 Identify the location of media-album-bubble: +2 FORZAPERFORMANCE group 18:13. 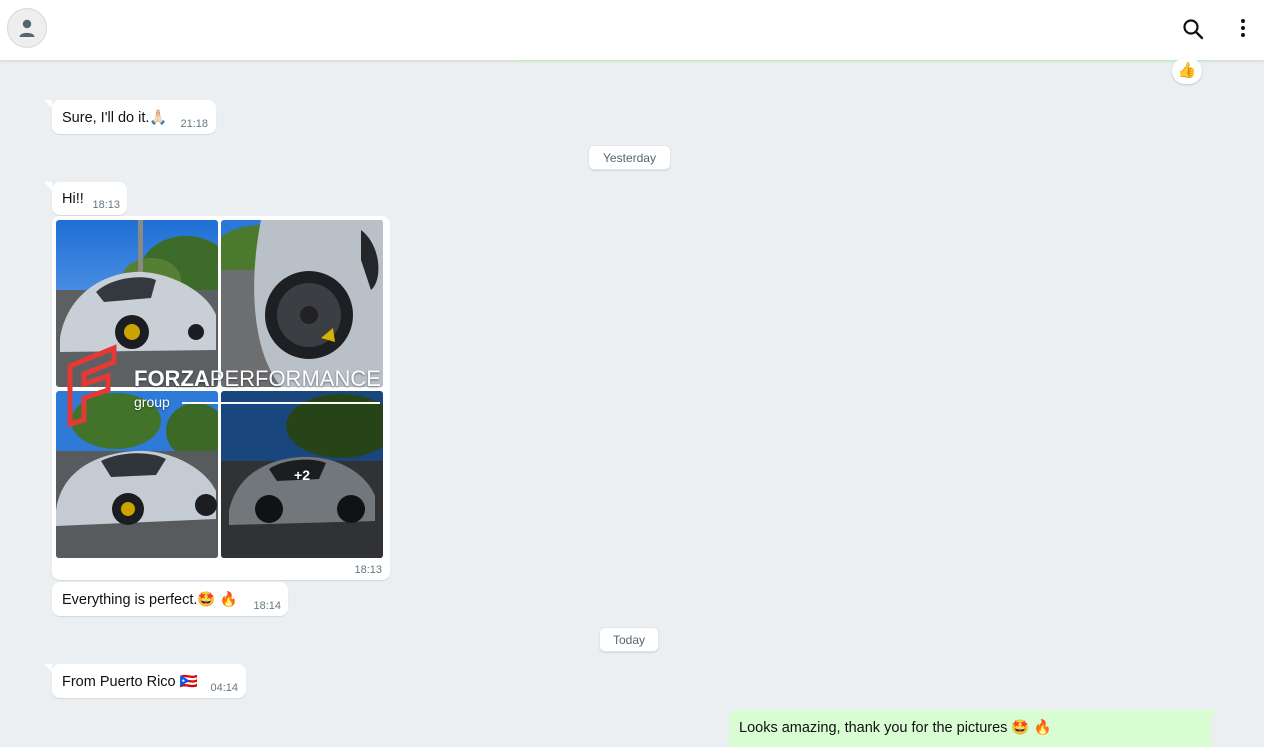
(221, 398).